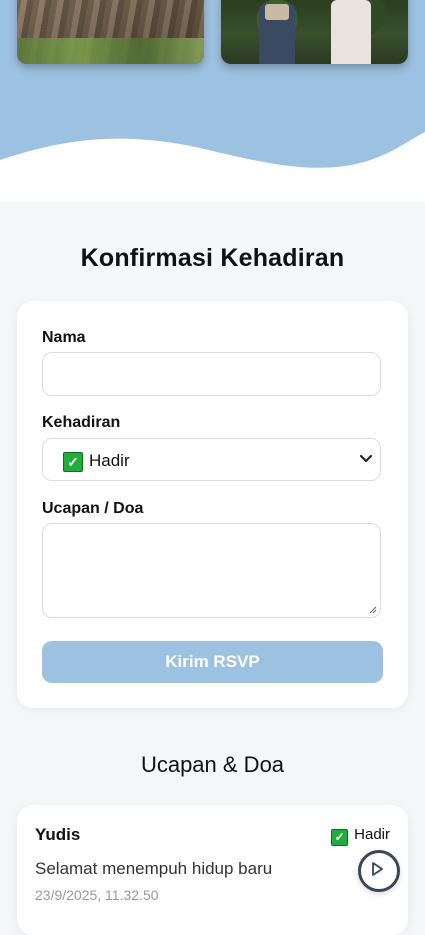  What do you see at coordinates (211, 374) in the screenshot?
I see `name-input` at bounding box center [211, 374].